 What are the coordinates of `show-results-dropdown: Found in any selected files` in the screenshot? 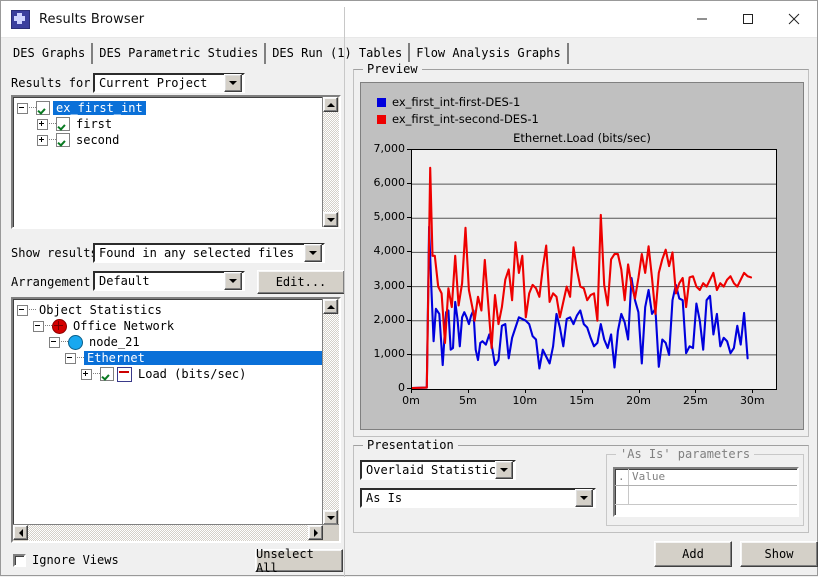 It's located at (209, 253).